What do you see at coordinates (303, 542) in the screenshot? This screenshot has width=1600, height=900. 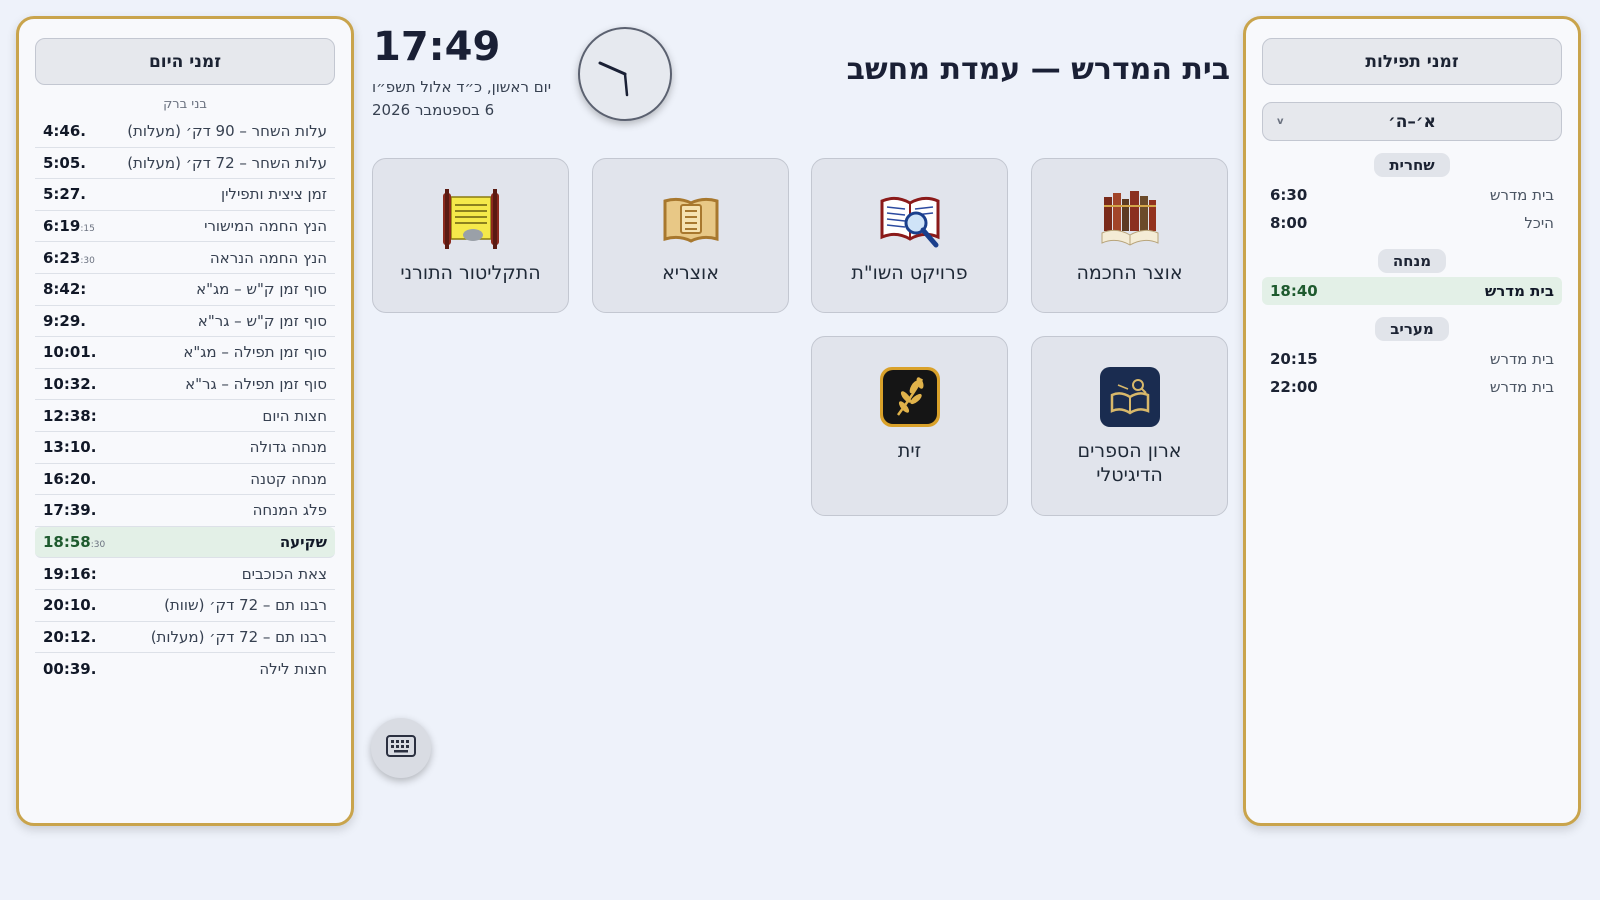 I see `zman-name: שקיעה` at bounding box center [303, 542].